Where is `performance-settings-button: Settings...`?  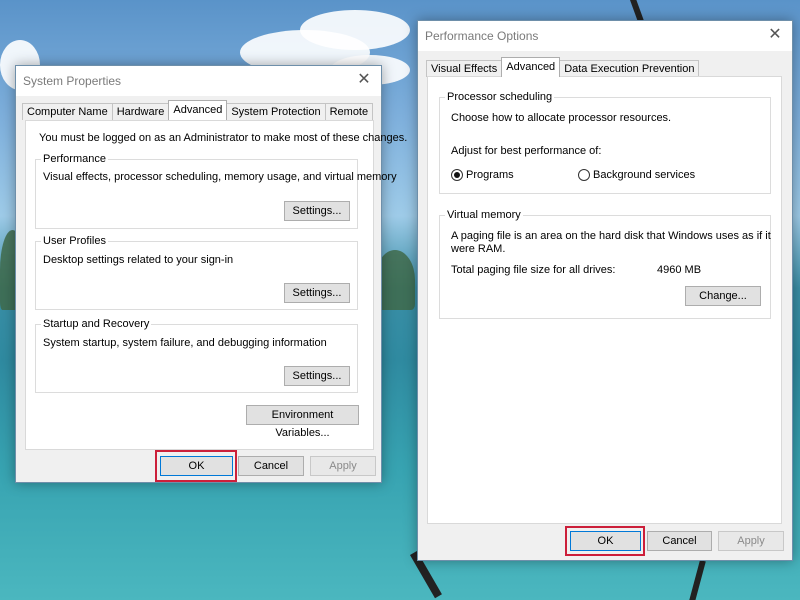 performance-settings-button: Settings... is located at coordinates (317, 211).